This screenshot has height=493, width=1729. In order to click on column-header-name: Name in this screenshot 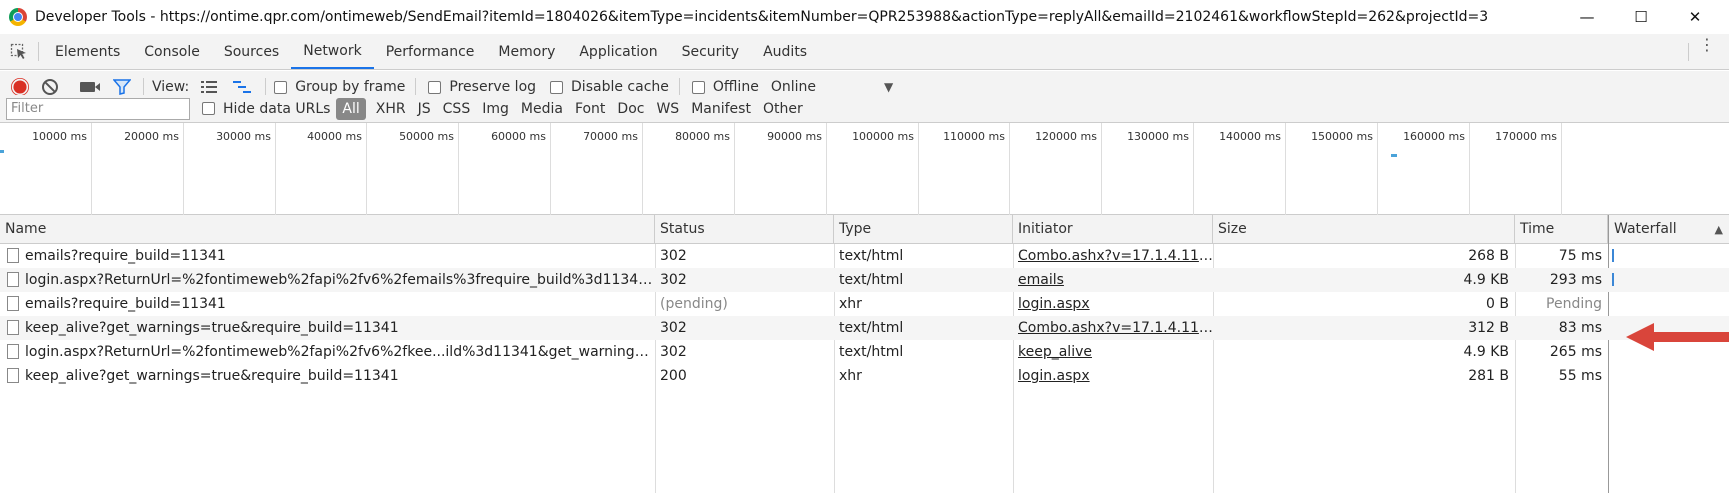, I will do `click(327, 229)`.